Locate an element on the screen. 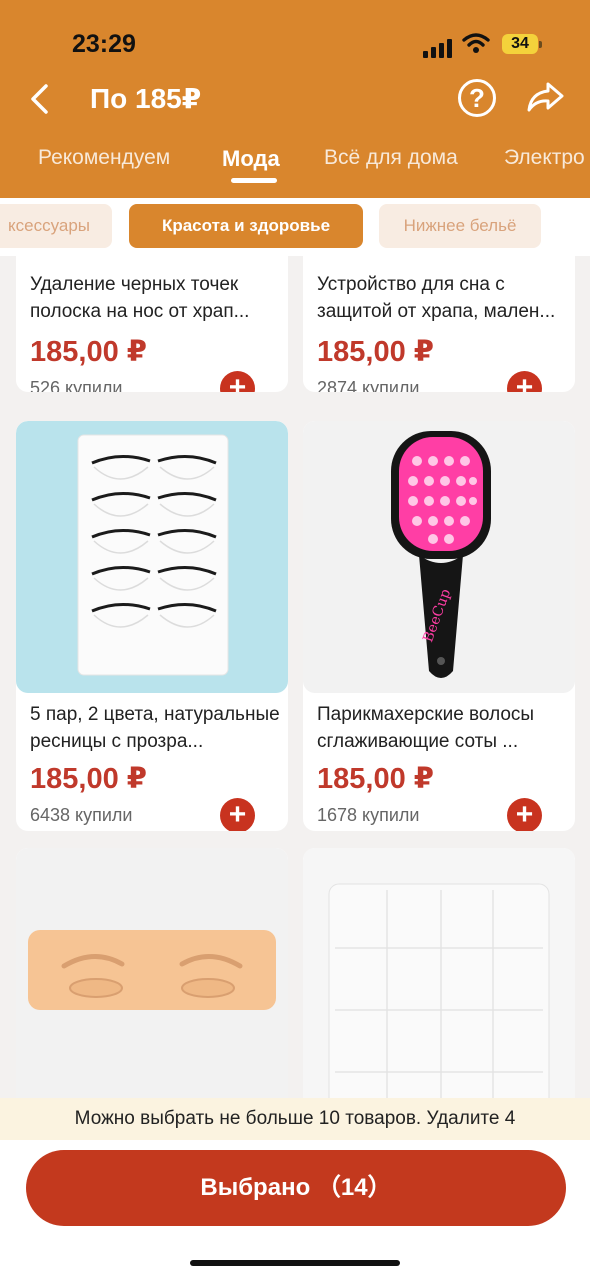  category-tabs: Рекомендуем Мода Всё для дома Электро is located at coordinates (295, 165).